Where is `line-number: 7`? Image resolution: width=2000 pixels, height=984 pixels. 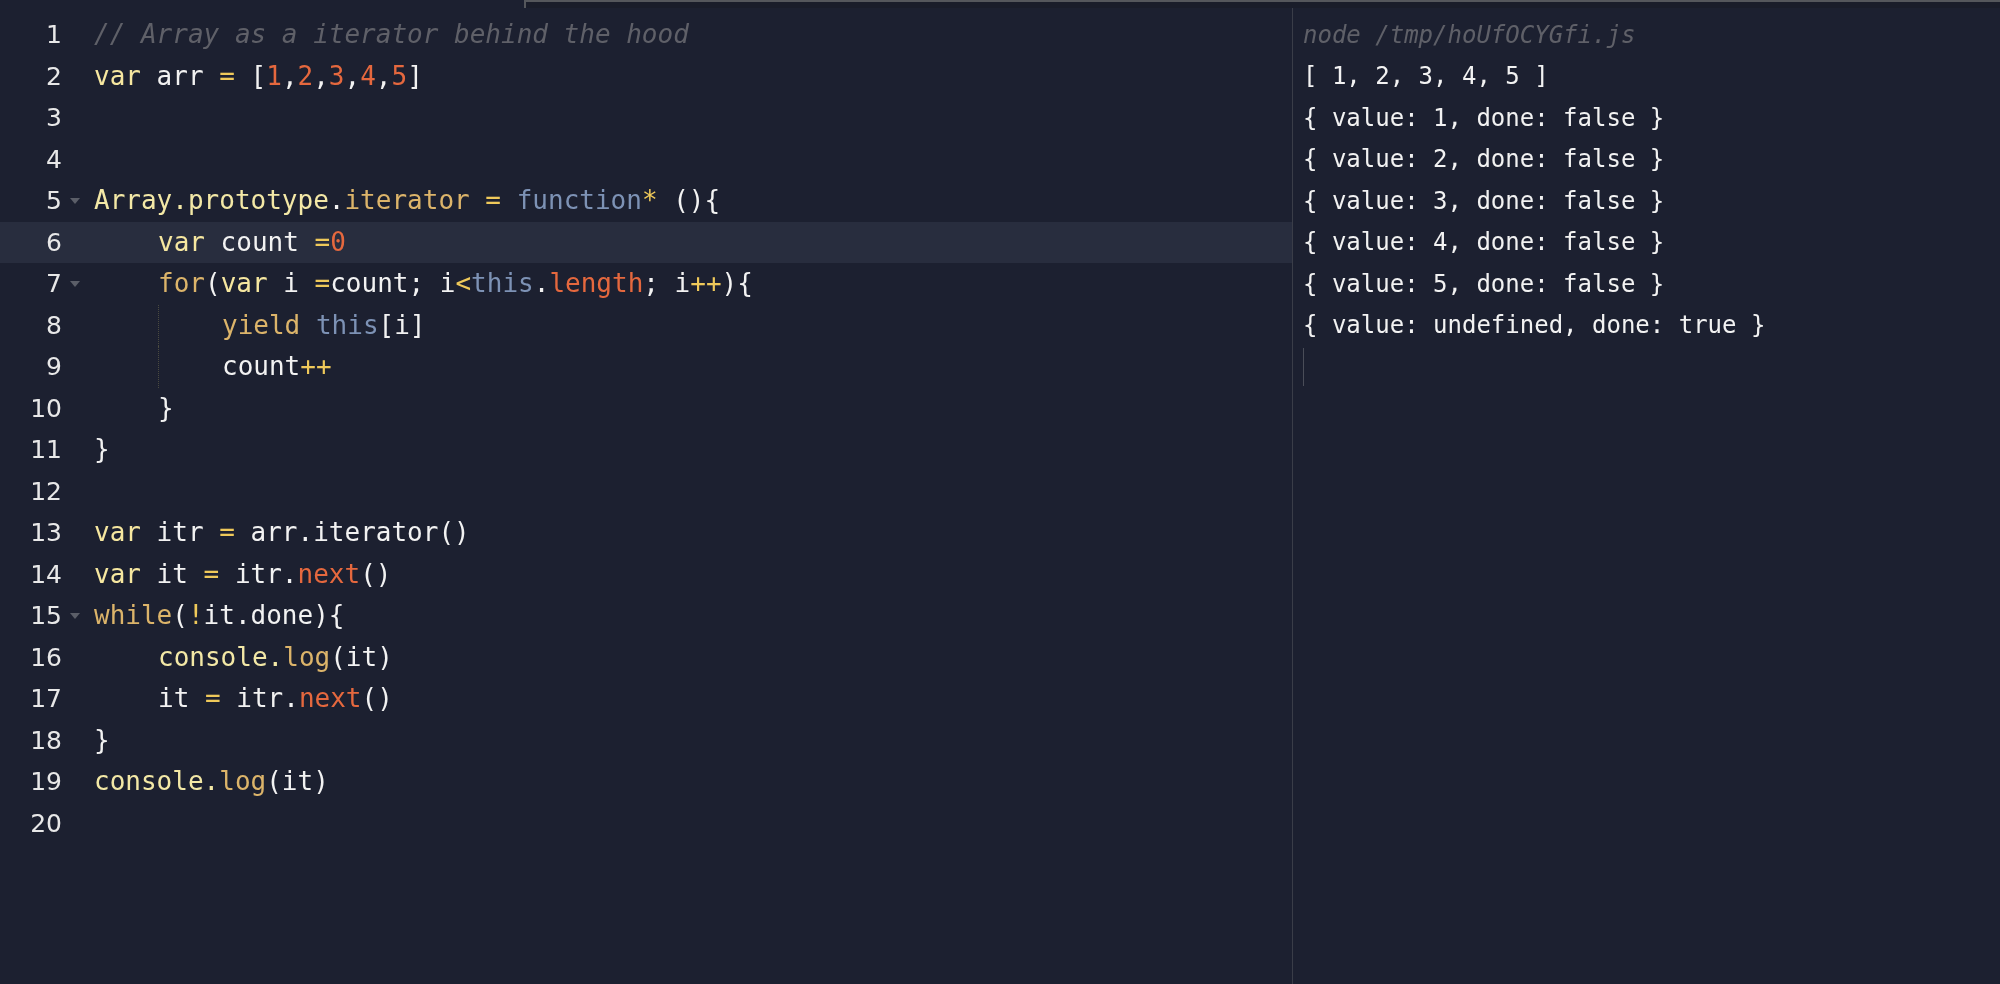
line-number: 7 is located at coordinates (53, 284).